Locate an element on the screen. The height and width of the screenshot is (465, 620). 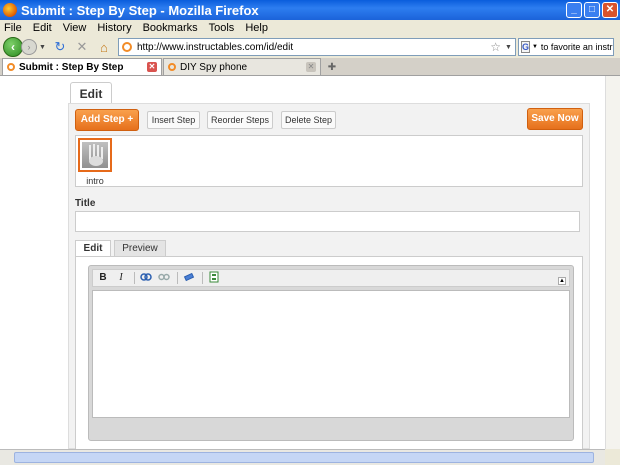
firefox-icon is located at coordinates (10, 10).